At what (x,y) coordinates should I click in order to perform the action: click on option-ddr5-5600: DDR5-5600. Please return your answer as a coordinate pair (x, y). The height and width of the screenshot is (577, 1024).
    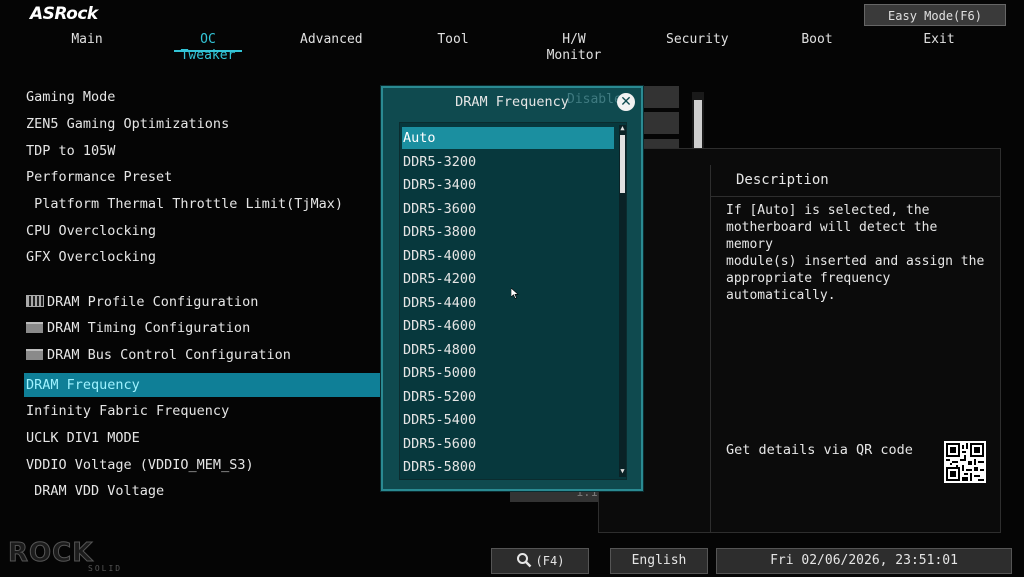
    Looking at the image, I should click on (508, 444).